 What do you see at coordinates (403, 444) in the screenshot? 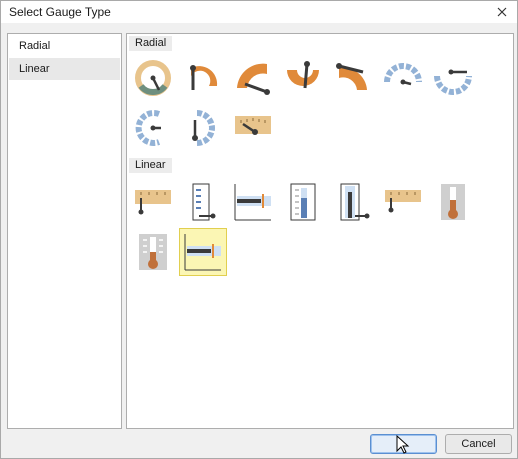
I see `ok-button` at bounding box center [403, 444].